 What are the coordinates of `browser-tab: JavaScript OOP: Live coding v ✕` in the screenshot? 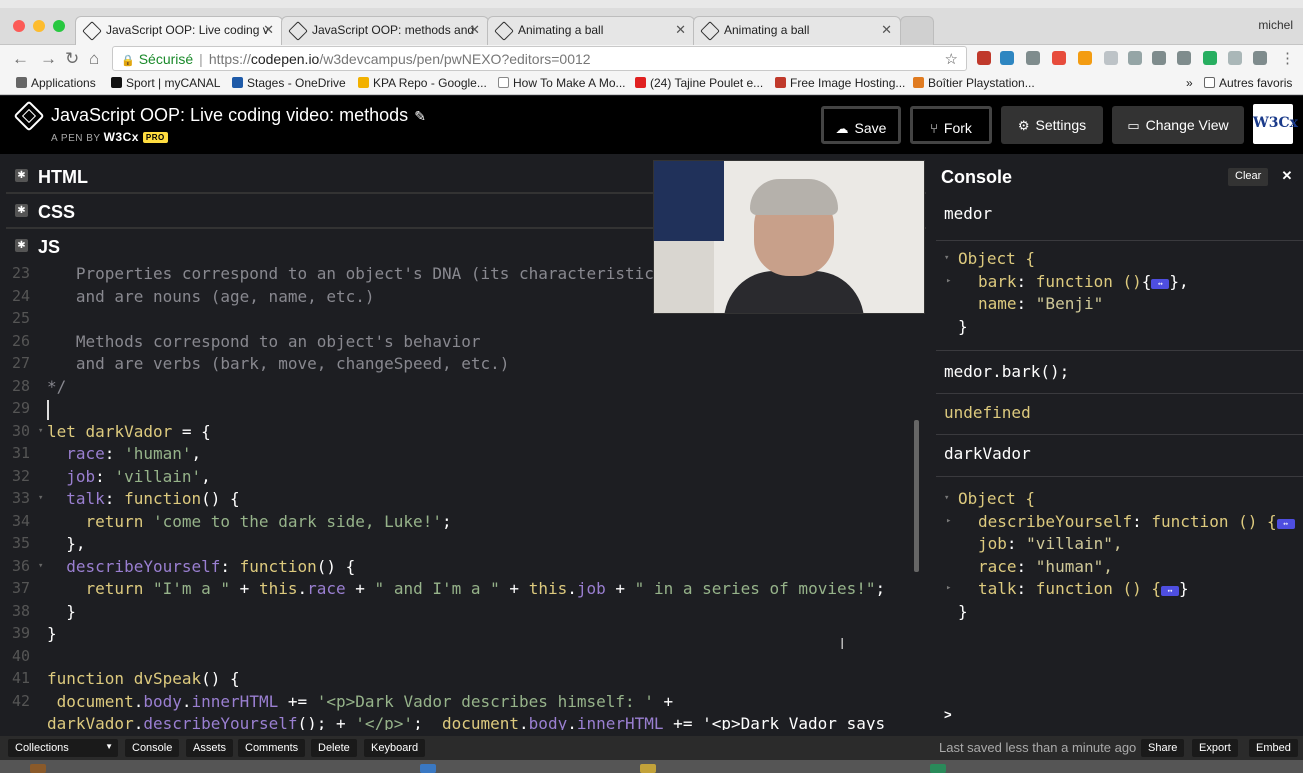 It's located at (179, 31).